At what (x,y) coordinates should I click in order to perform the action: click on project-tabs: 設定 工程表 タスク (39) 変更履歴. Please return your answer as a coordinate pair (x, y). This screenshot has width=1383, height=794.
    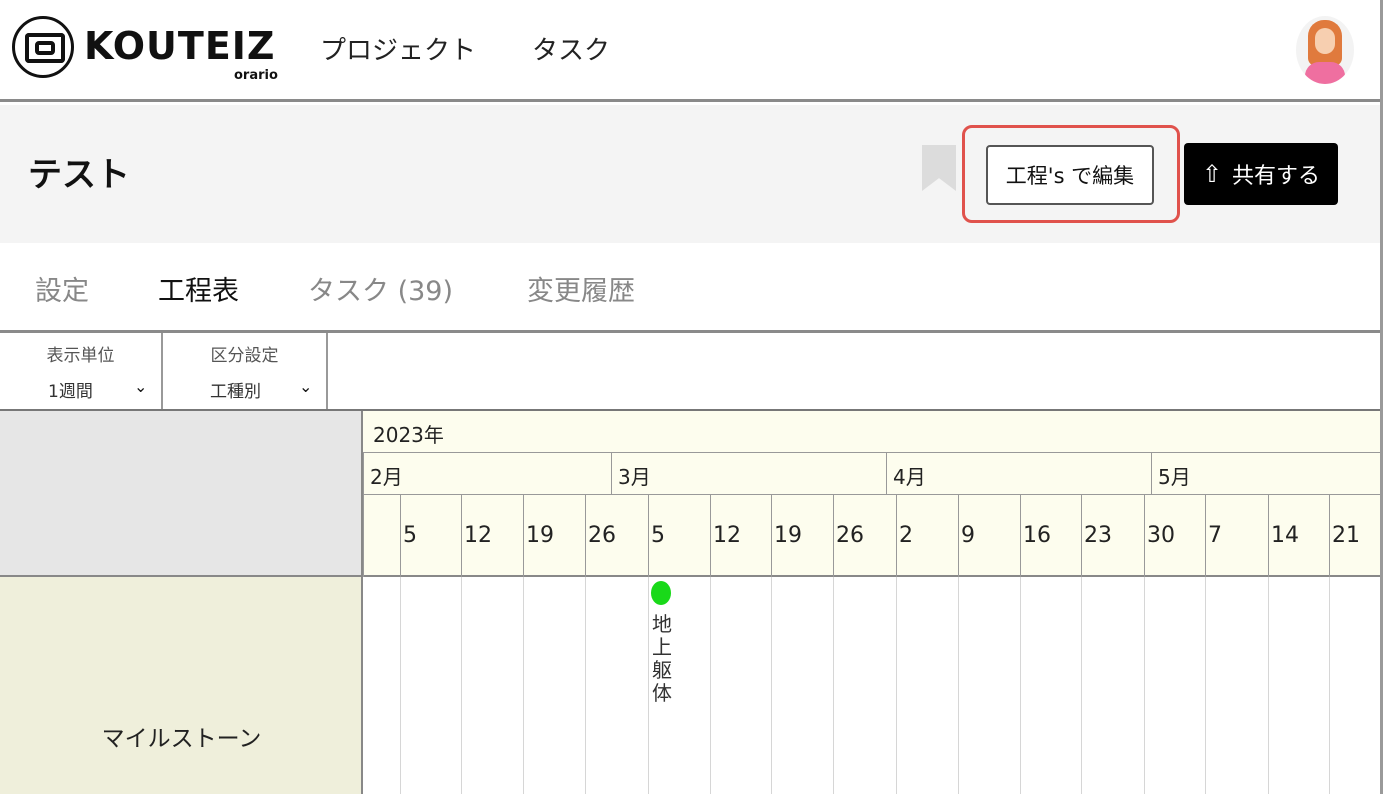
    Looking at the image, I should click on (691, 288).